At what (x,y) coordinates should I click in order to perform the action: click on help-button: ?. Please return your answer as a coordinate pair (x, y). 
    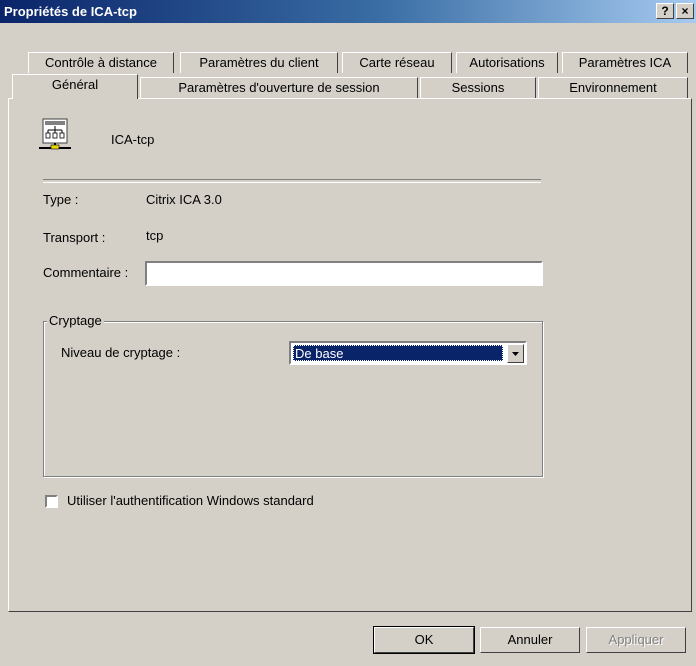
    Looking at the image, I should click on (665, 11).